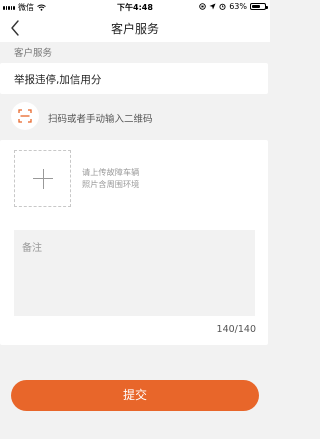 The height and width of the screenshot is (439, 320). What do you see at coordinates (202, 6) in the screenshot?
I see `rotation-lock-icon` at bounding box center [202, 6].